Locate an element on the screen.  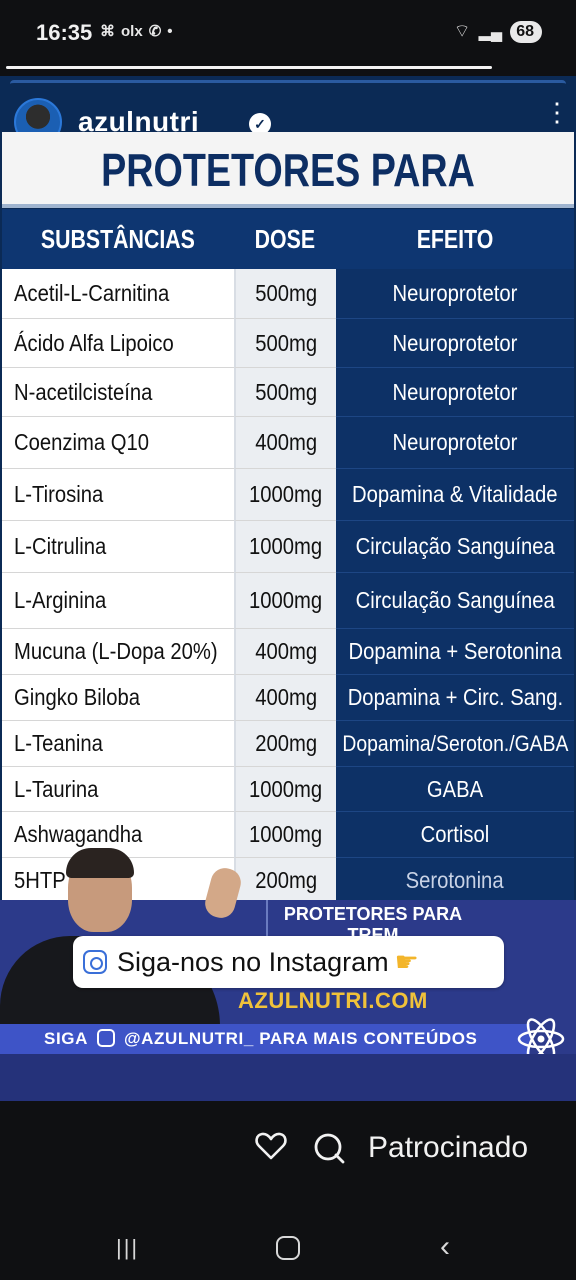
status-notification-icons: ⌘ olx ✆ • is located at coordinates (136, 31).